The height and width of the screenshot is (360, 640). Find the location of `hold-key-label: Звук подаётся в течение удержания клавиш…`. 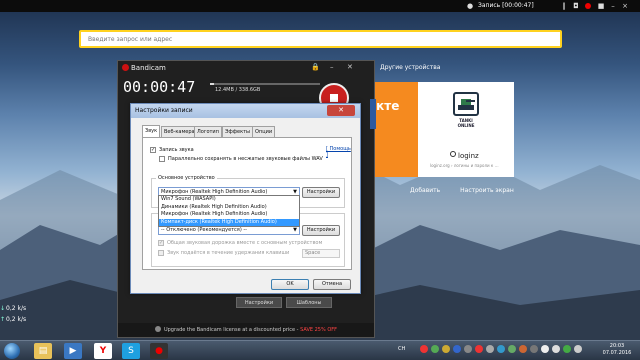

hold-key-label: Звук подаётся в течение удержания клавиш… is located at coordinates (228, 253).